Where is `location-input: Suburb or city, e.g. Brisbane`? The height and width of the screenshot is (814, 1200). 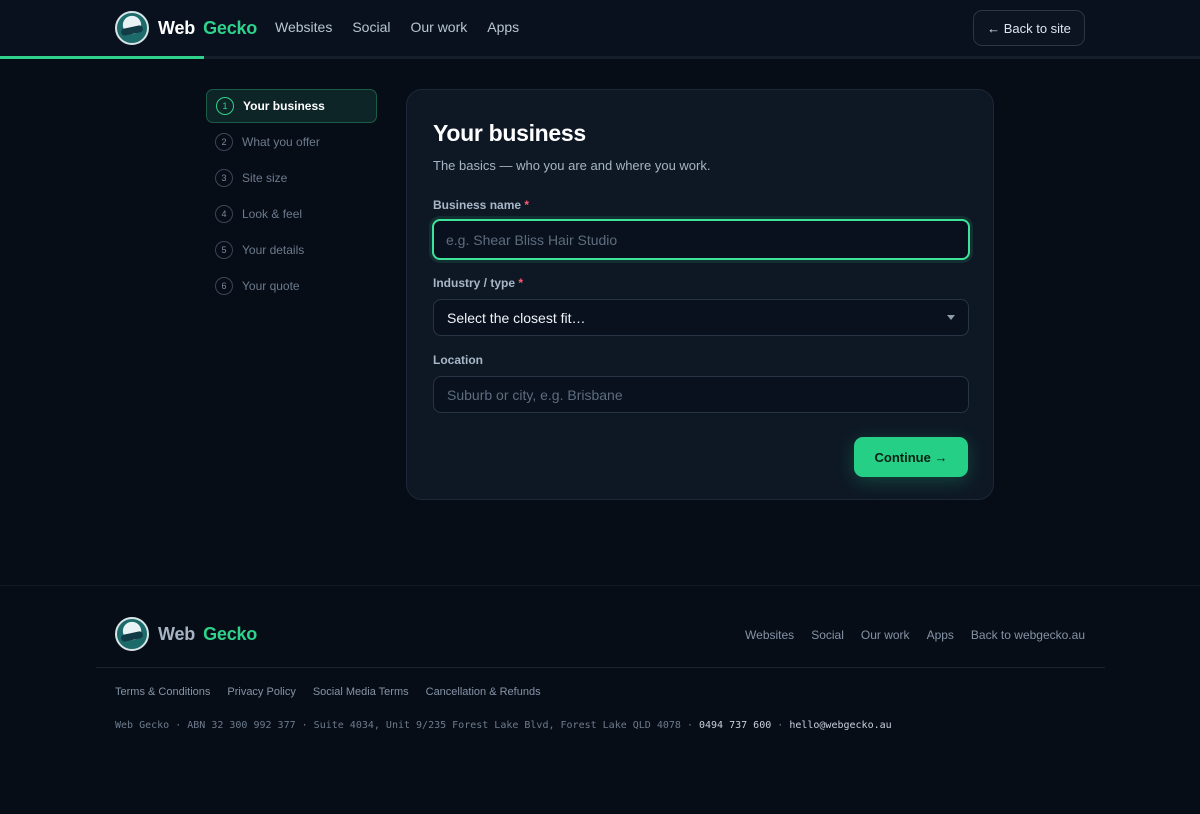
location-input: Suburb or city, e.g. Brisbane is located at coordinates (701, 394).